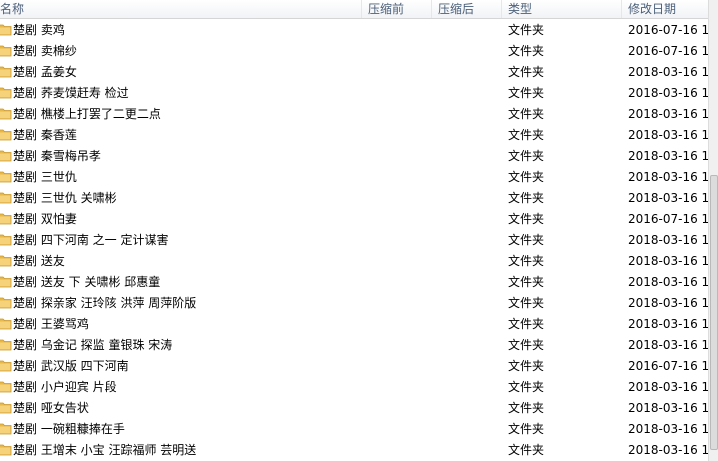  Describe the element at coordinates (354, 156) in the screenshot. I see `file-row: 楚剧 秦雪梅吊孝 文件夹 2018-03-16 19` at that location.